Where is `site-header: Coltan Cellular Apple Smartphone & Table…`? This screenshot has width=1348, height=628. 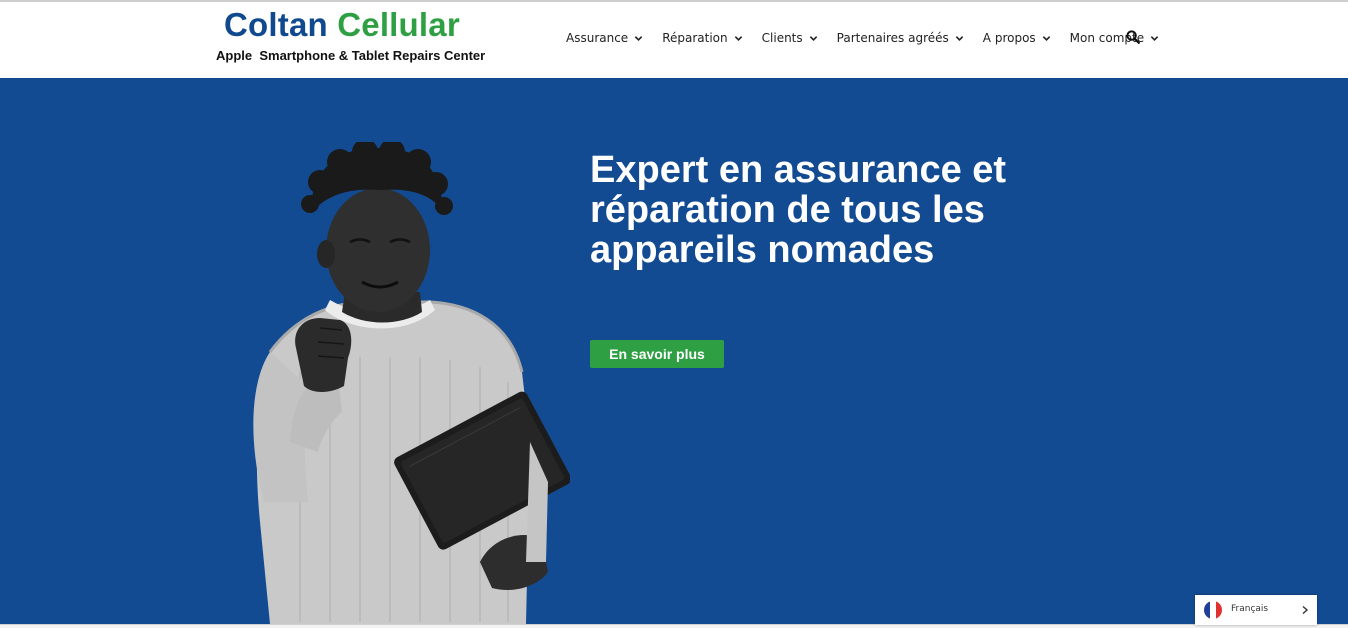
site-header: Coltan Cellular Apple Smartphone & Table… is located at coordinates (674, 40).